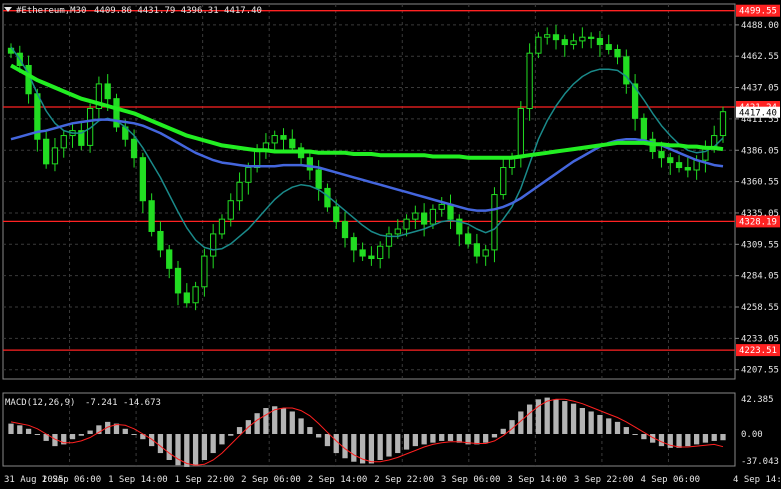  Describe the element at coordinates (760, 26) in the screenshot. I see `price-tick-label: 4488.00` at that location.